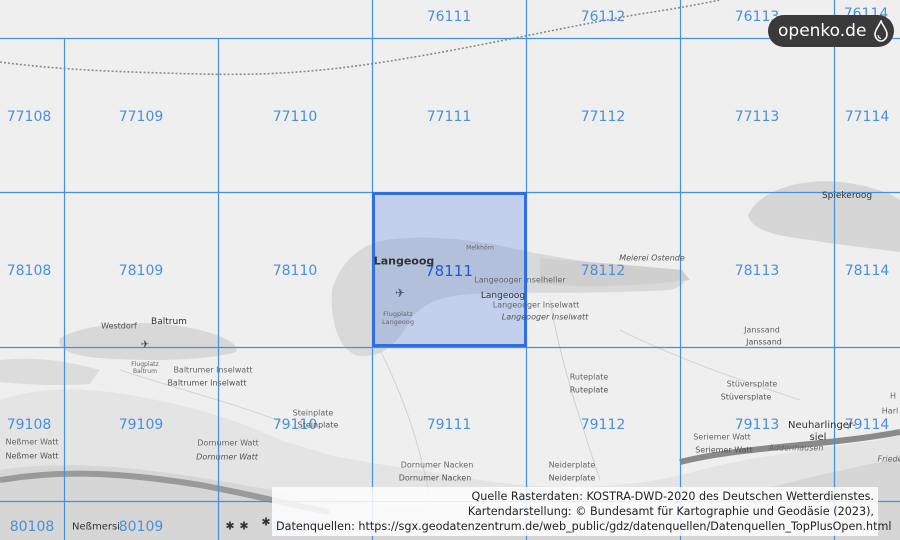 The height and width of the screenshot is (540, 900). I want to click on grid-cell-label: 78108, so click(29, 271).